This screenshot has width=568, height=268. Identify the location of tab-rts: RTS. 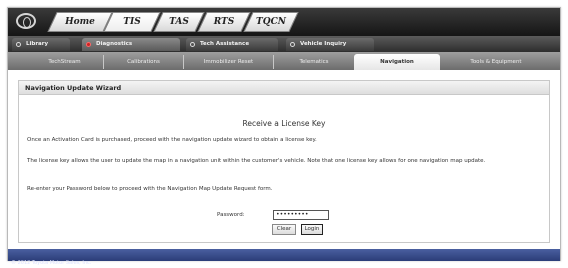
(224, 22).